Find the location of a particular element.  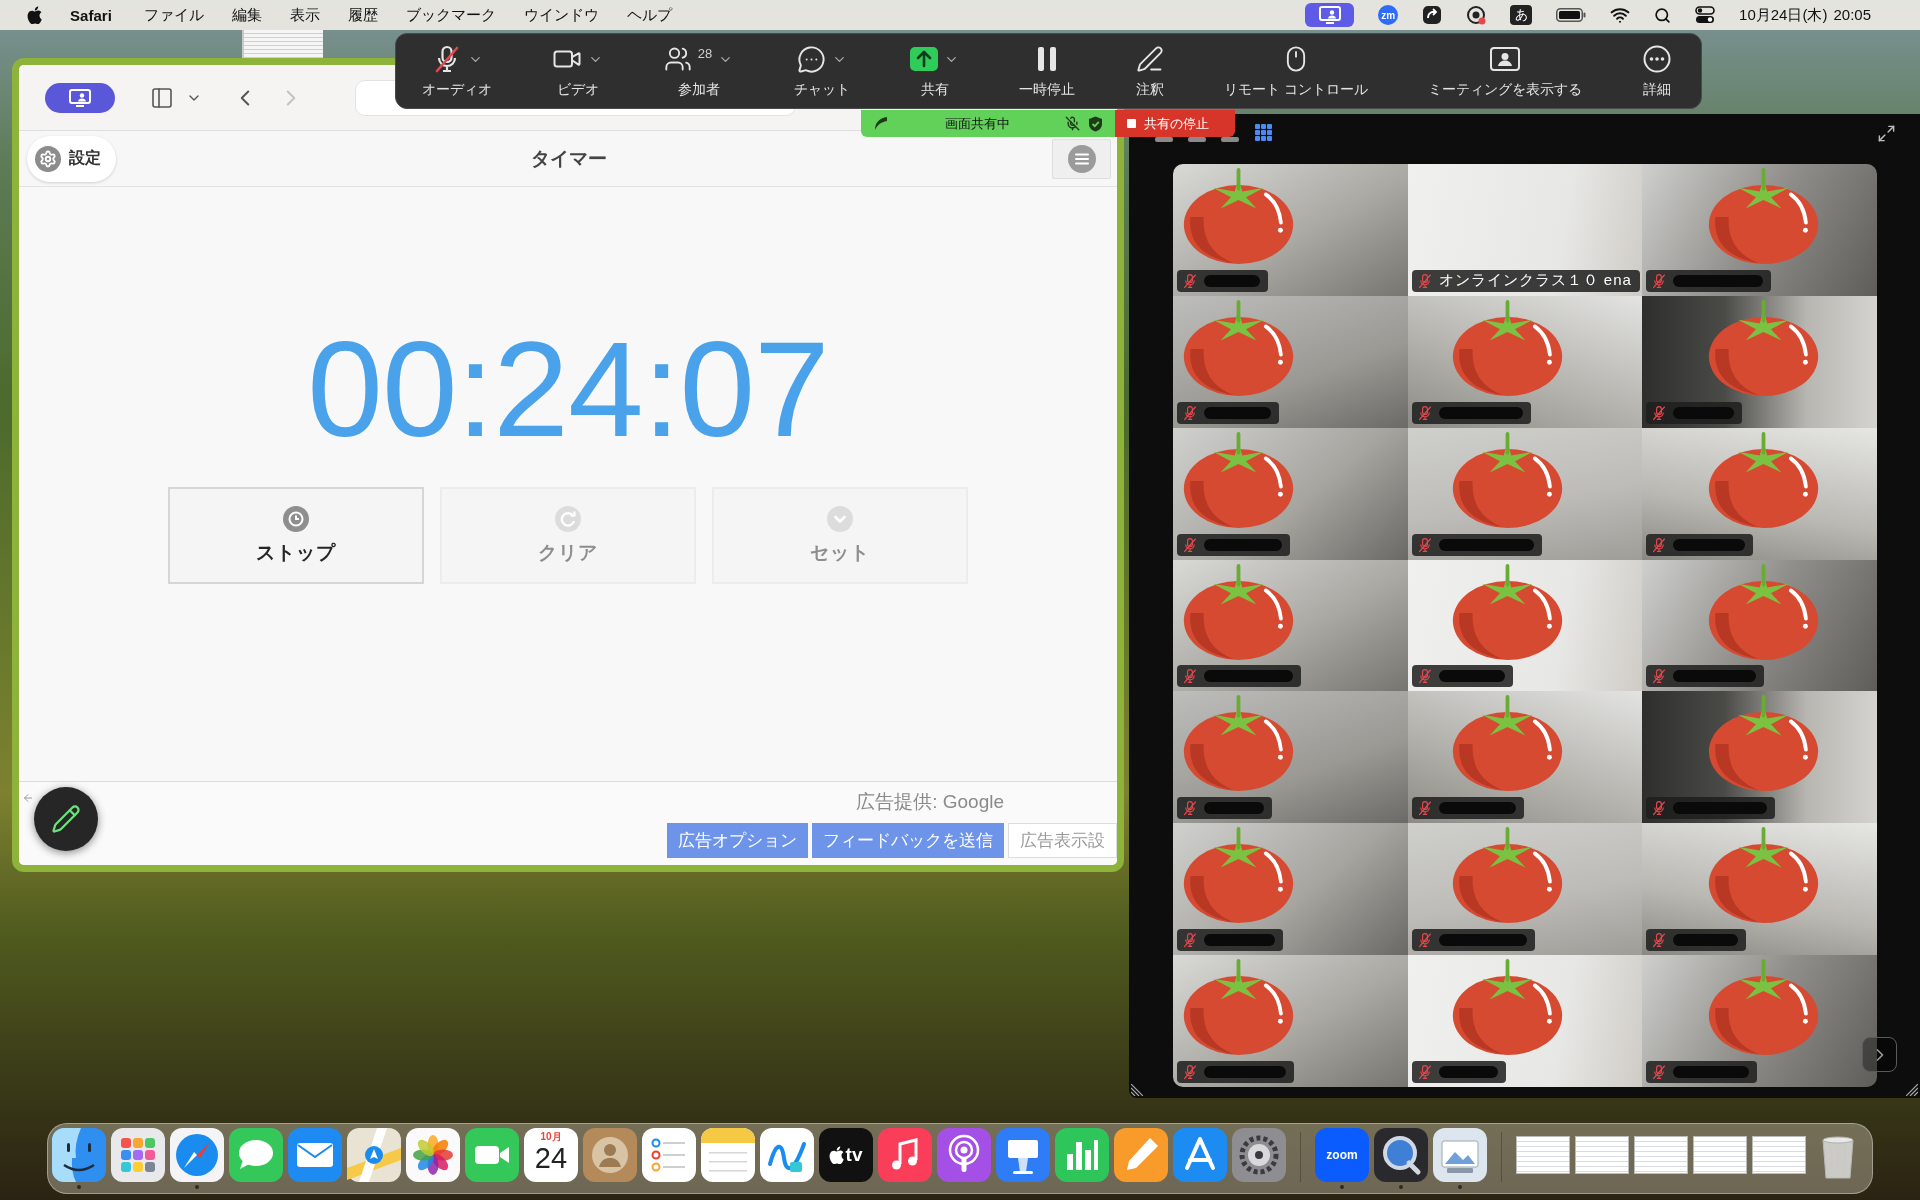

share-button: 共有 is located at coordinates (935, 71).